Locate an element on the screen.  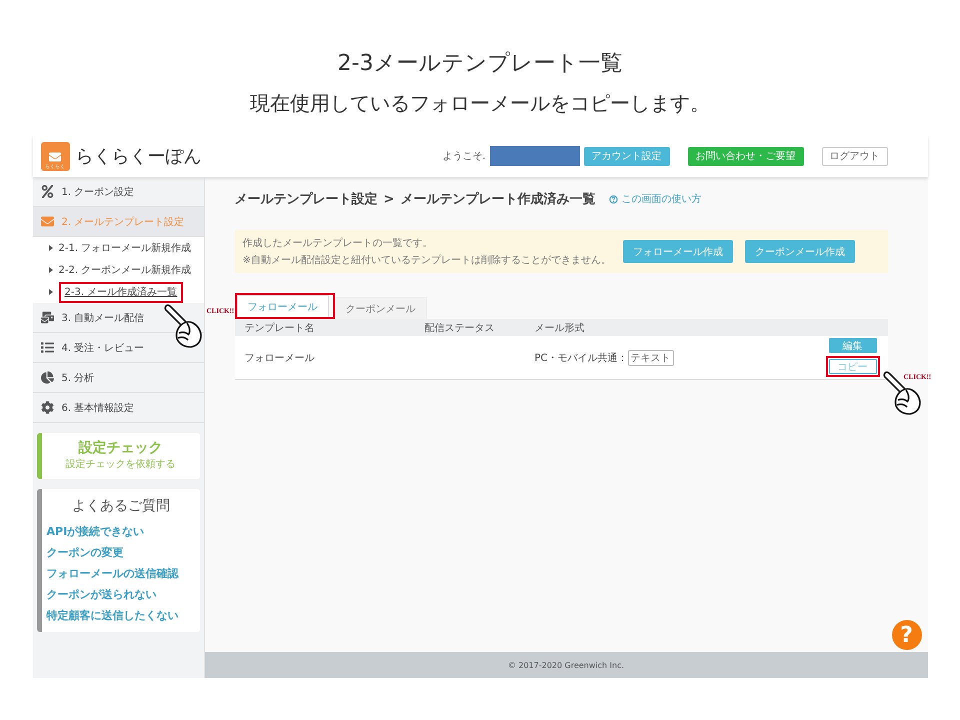
template-name-cell-text: フォローメール is located at coordinates (280, 358).